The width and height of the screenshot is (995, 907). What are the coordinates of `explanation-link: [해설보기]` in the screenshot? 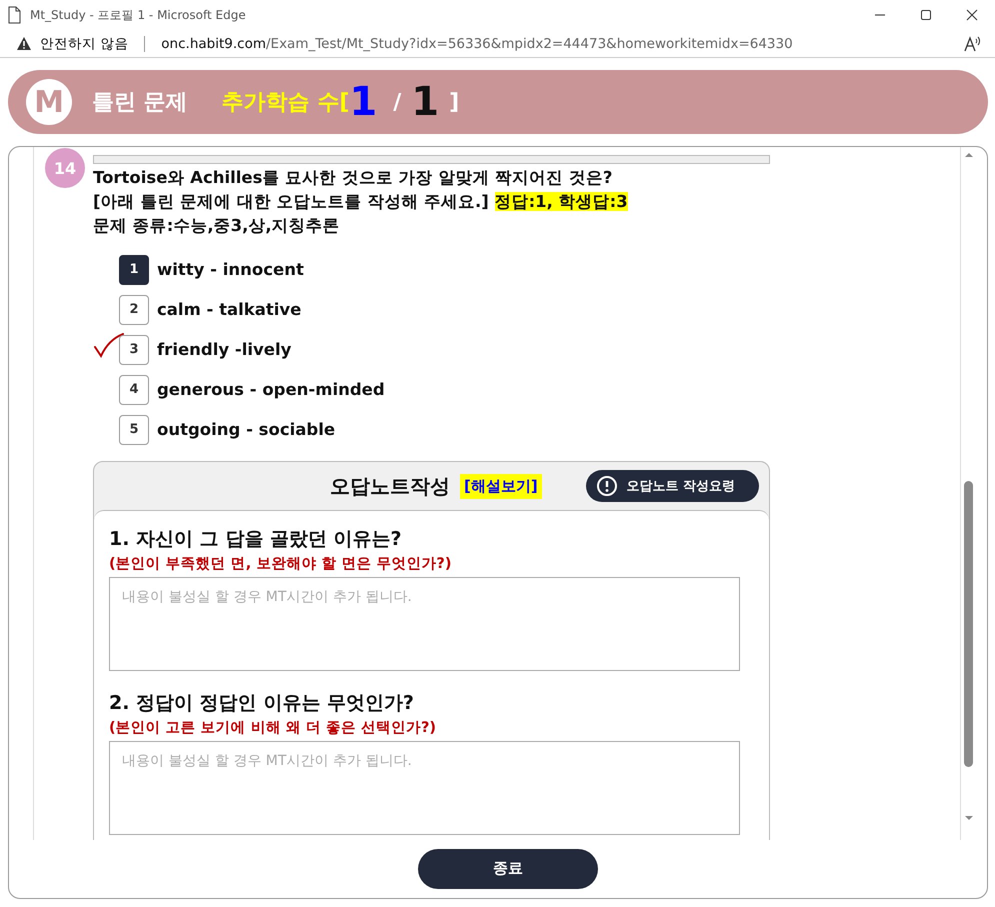 It's located at (501, 486).